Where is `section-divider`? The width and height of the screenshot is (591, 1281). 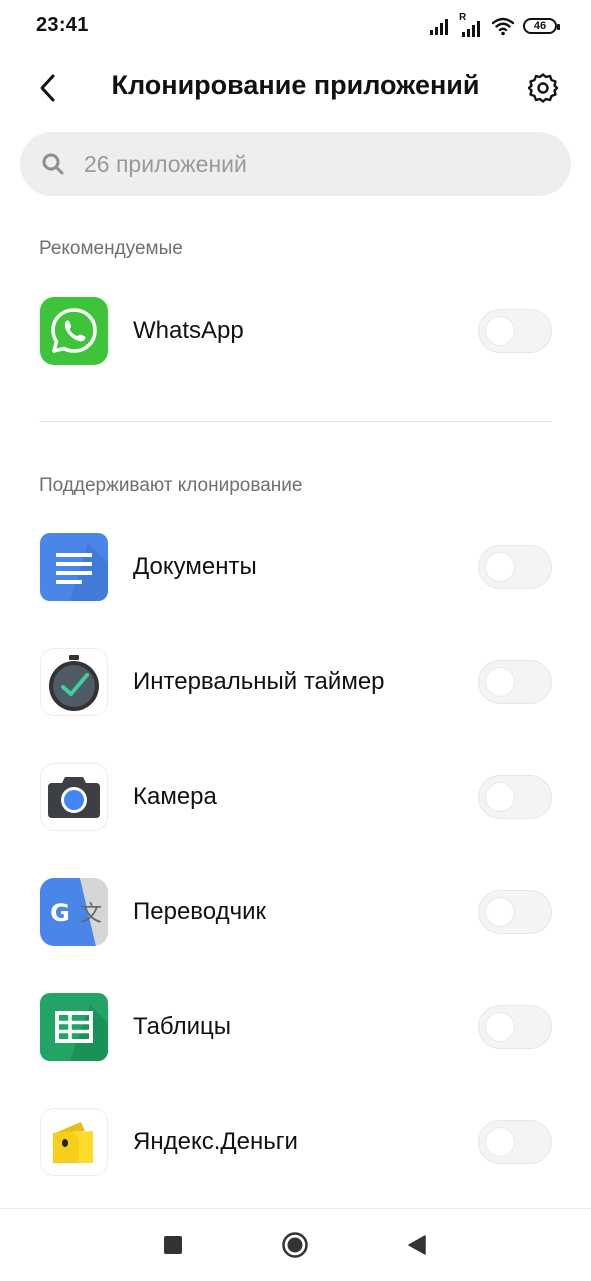
section-divider is located at coordinates (295, 421).